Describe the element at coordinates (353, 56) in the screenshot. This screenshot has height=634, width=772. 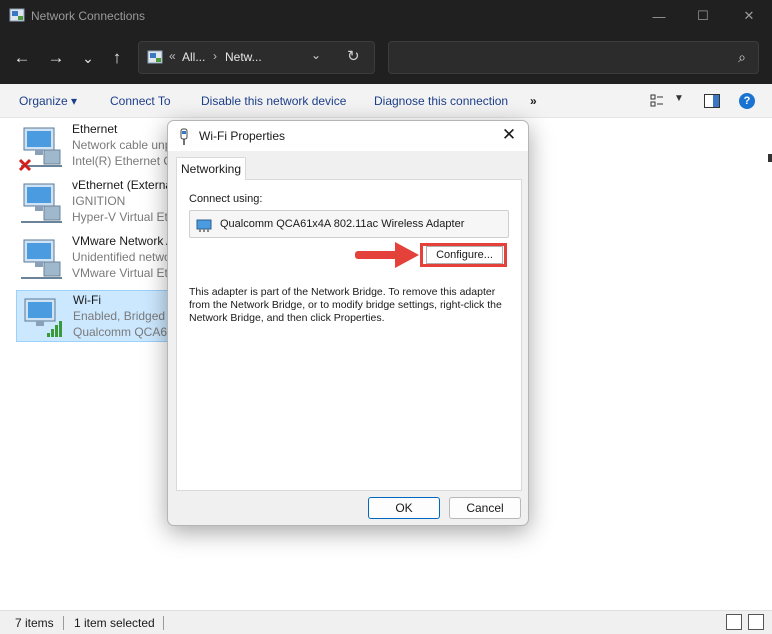
I see `refresh-icon: ↻` at that location.